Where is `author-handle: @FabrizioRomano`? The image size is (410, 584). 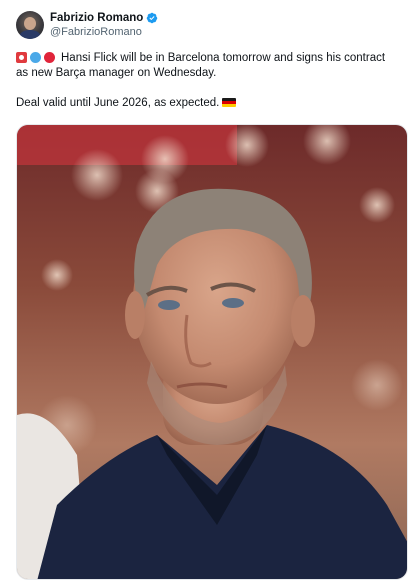 author-handle: @FabrizioRomano is located at coordinates (104, 32).